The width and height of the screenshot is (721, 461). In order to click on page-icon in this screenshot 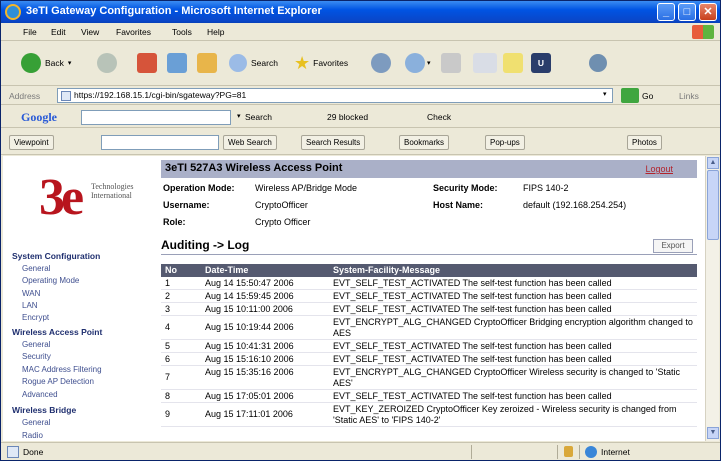, I will do `click(66, 96)`.